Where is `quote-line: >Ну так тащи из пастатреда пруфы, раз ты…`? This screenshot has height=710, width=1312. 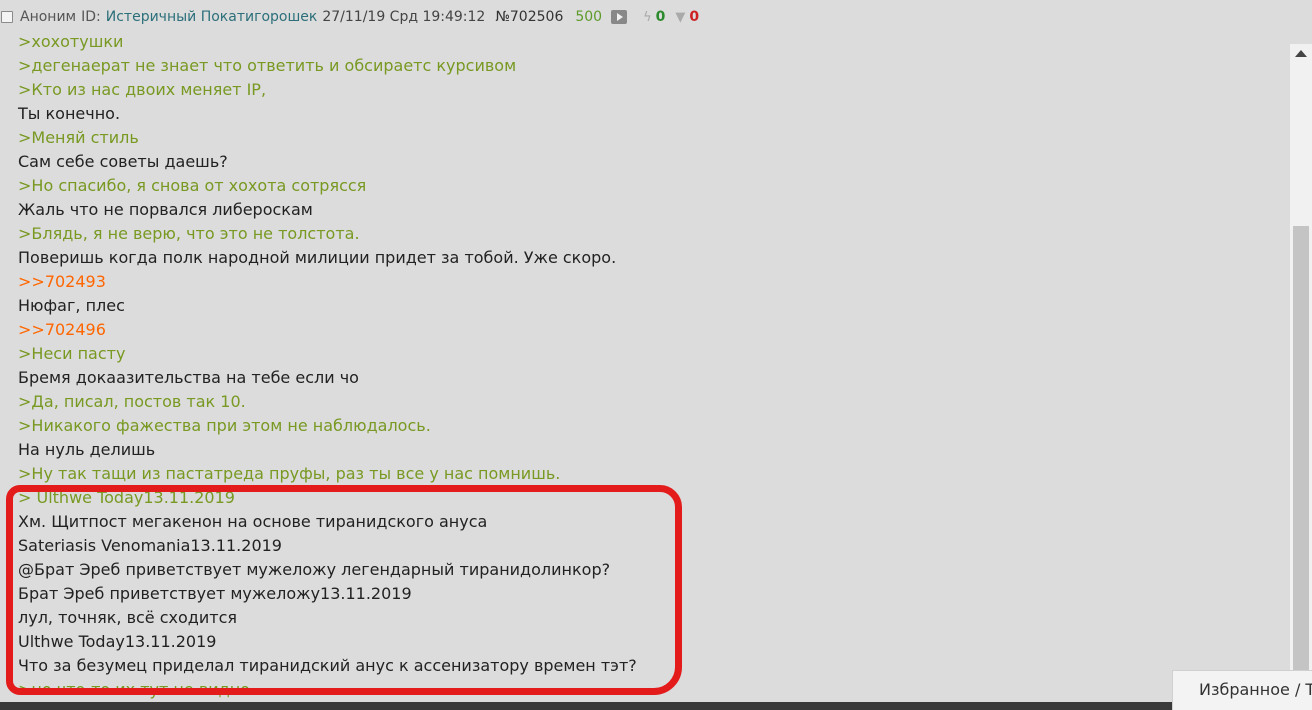
quote-line: >Ну так тащи из пастатреда пруфы, раз ты… is located at coordinates (289, 473).